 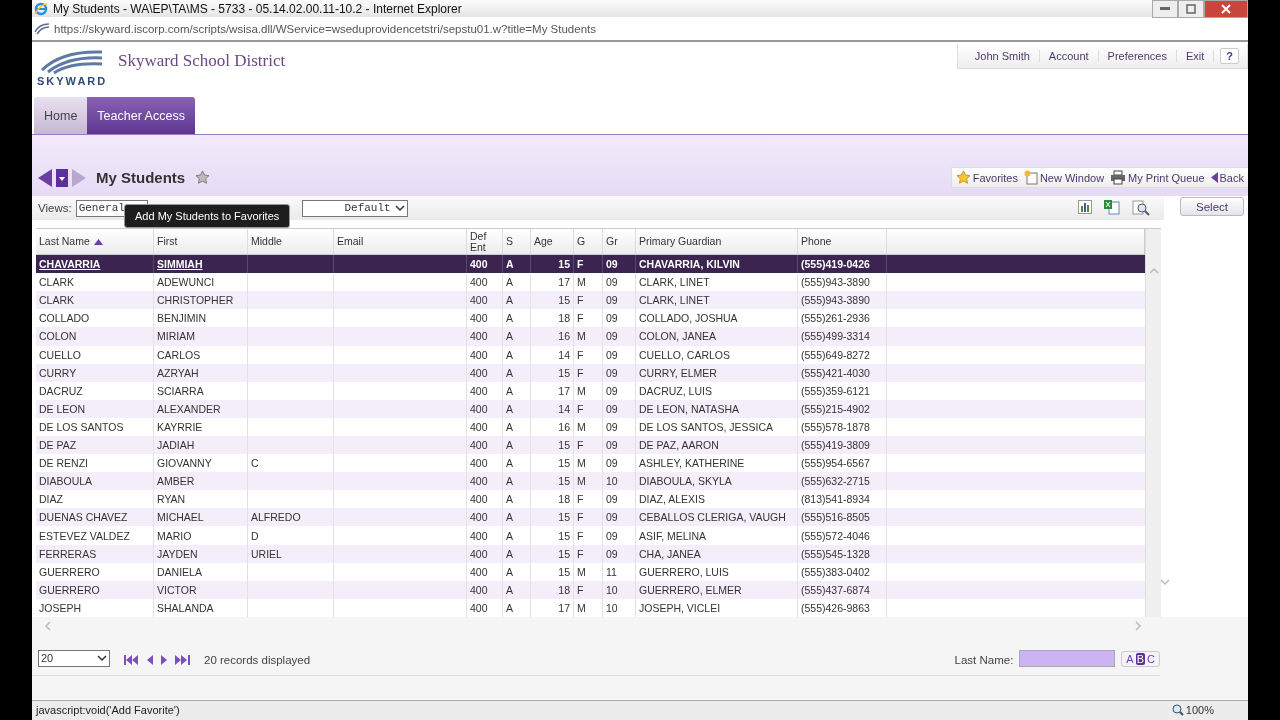 What do you see at coordinates (201, 242) in the screenshot?
I see `column-header: First` at bounding box center [201, 242].